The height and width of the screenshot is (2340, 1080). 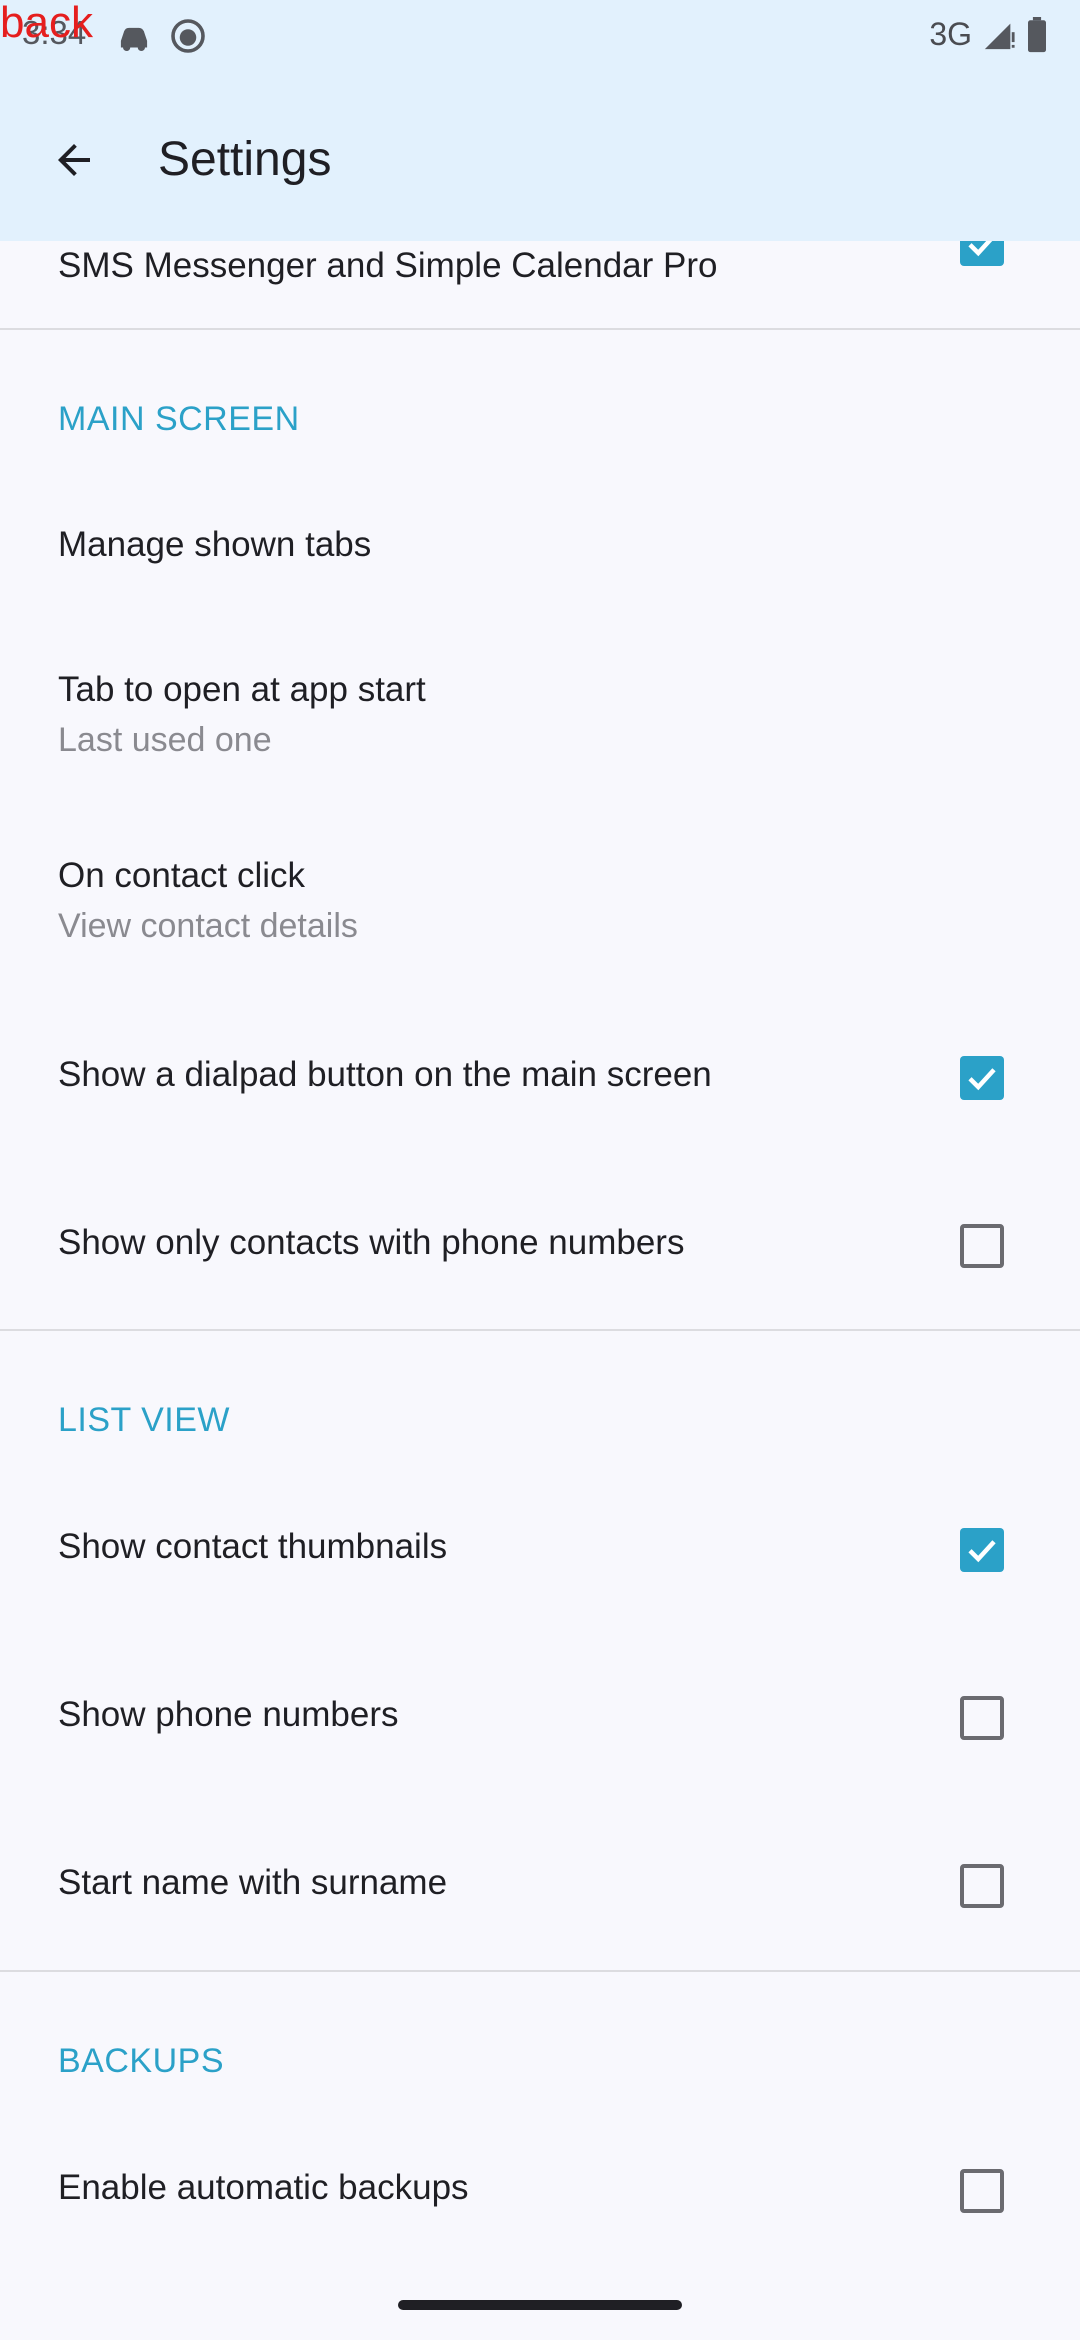 I want to click on network-type-label: 3G, so click(x=950, y=34).